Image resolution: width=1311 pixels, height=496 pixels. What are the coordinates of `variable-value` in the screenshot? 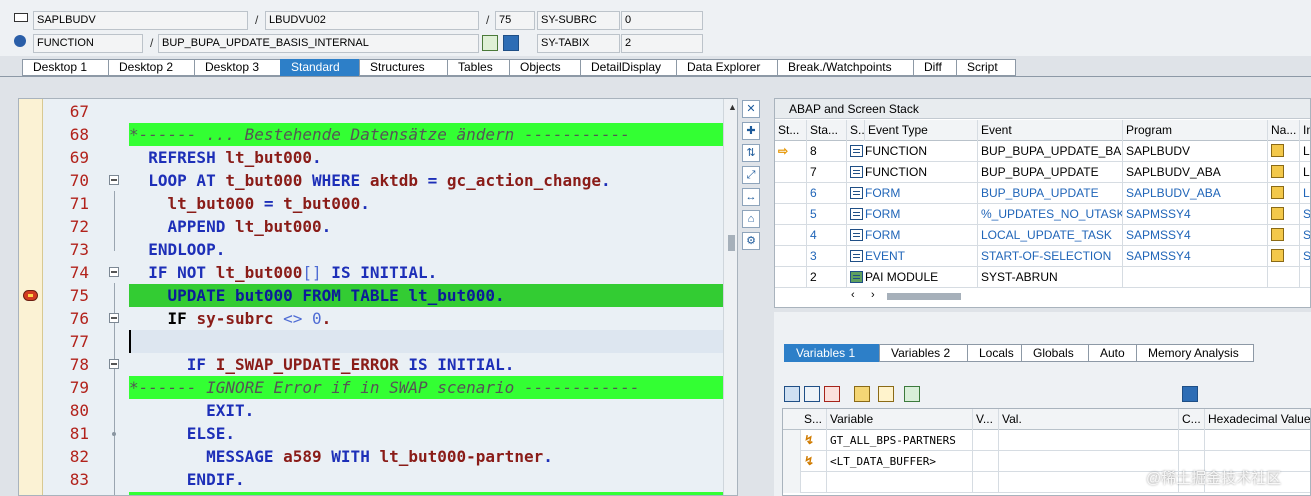 It's located at (1089, 440).